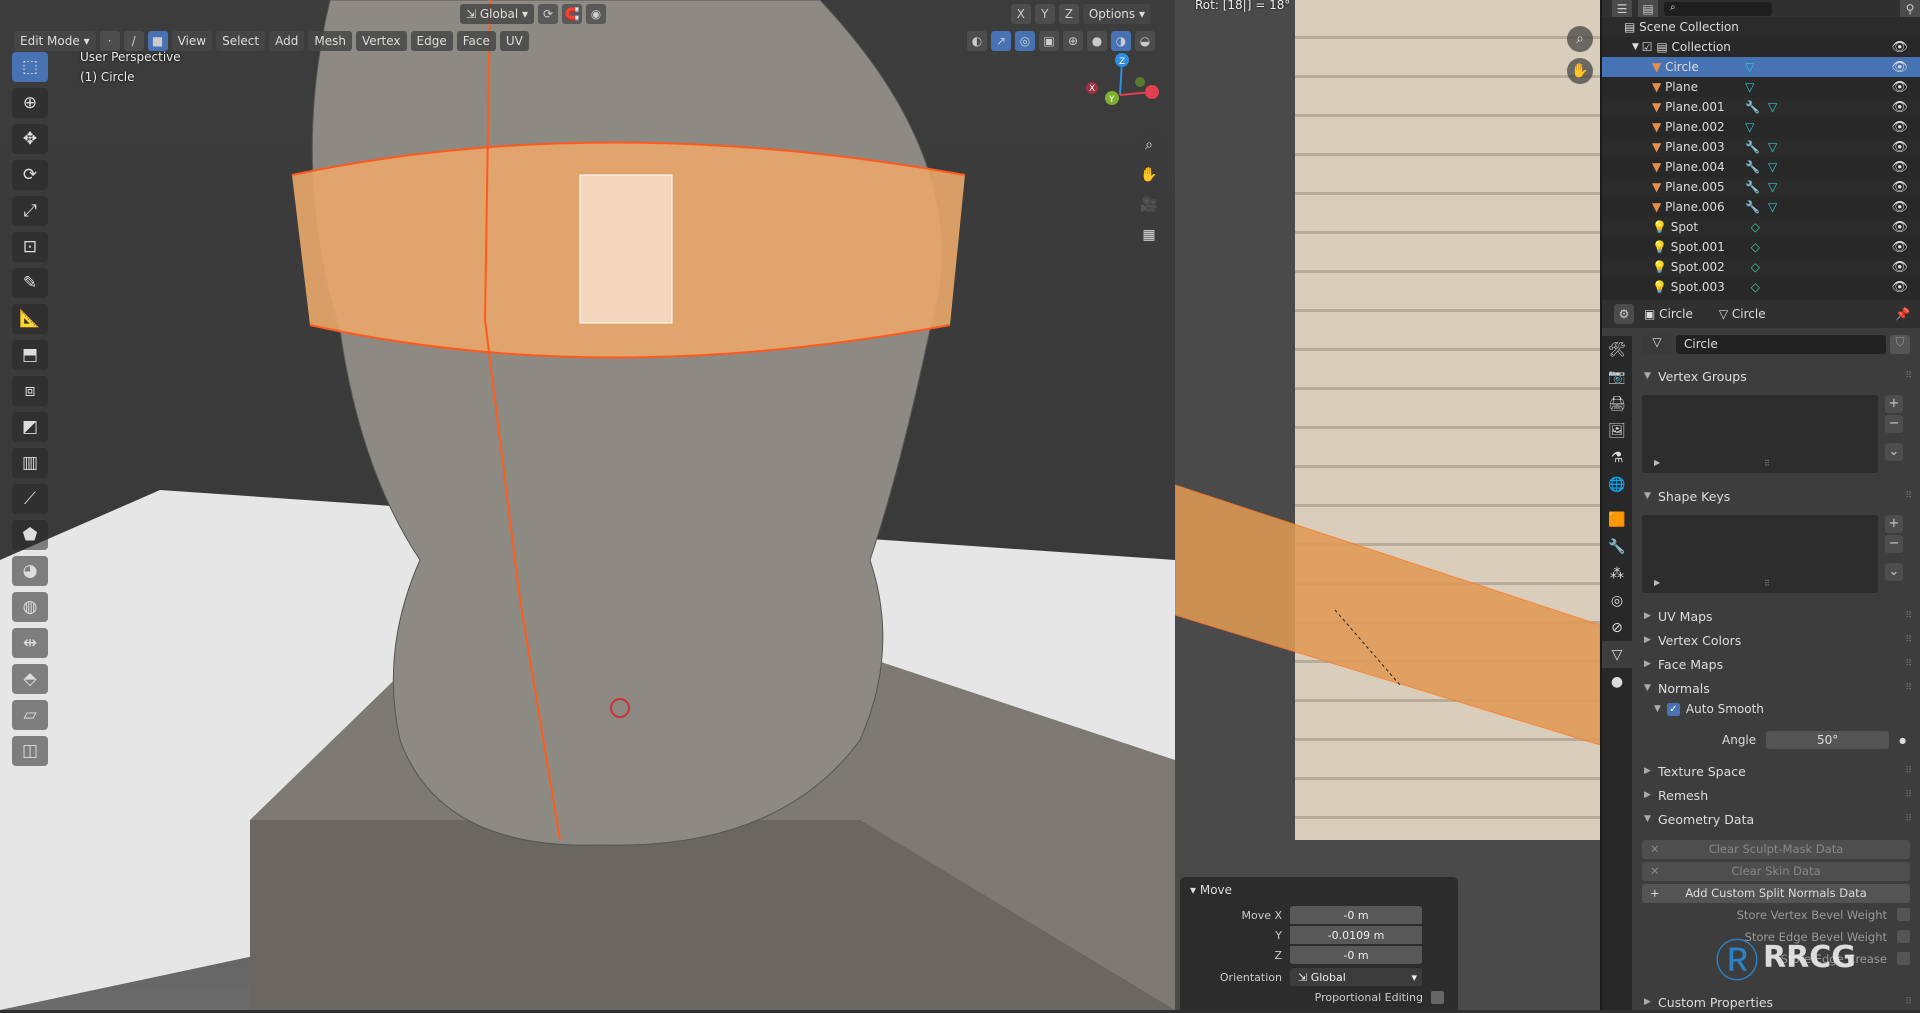  Describe the element at coordinates (1761, 47) in the screenshot. I see `outliner-collection: ▼ ☑ ▤ Collection 👁` at that location.